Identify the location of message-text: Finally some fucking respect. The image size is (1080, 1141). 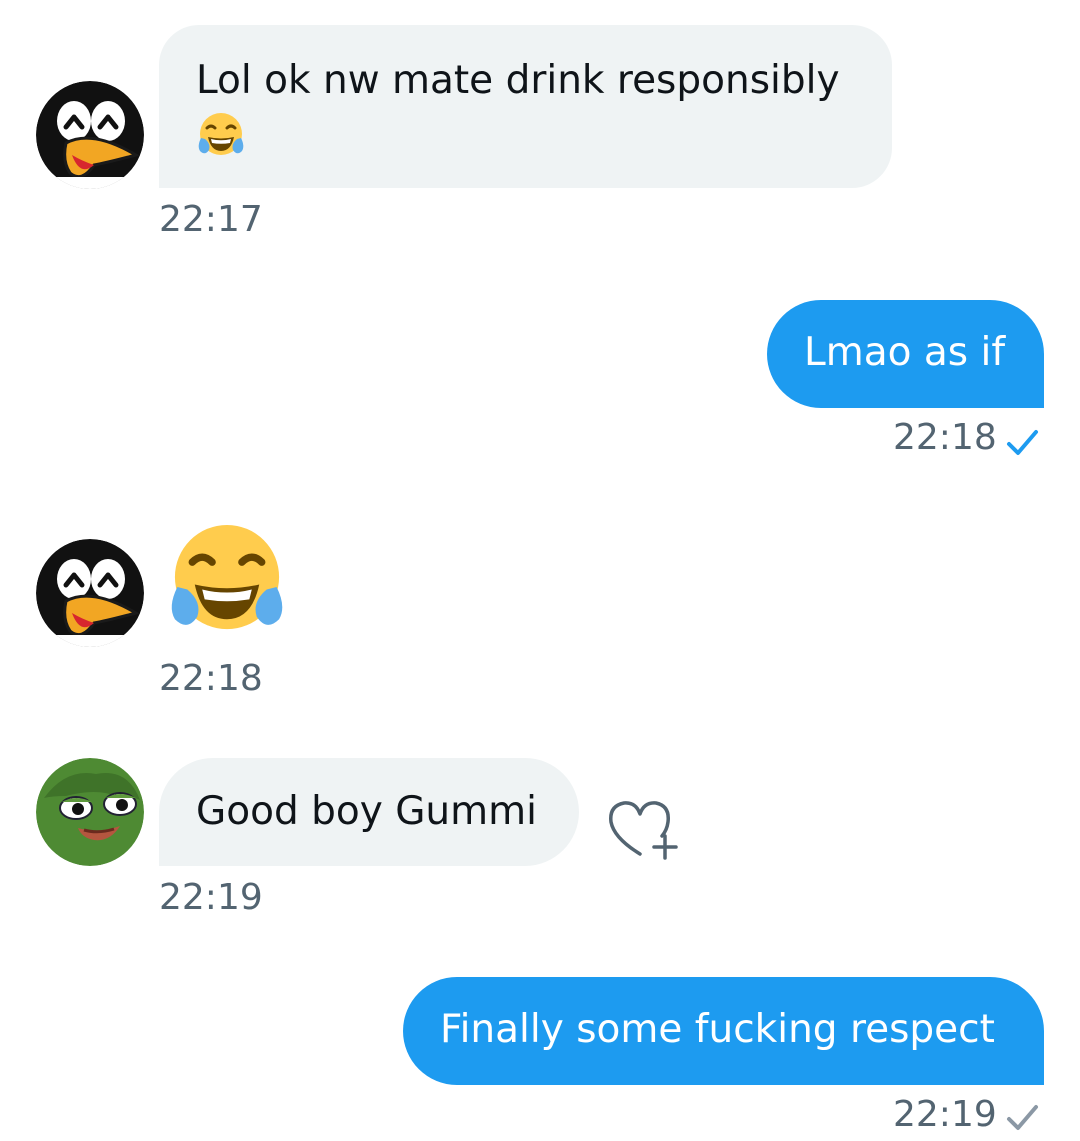
(717, 1029).